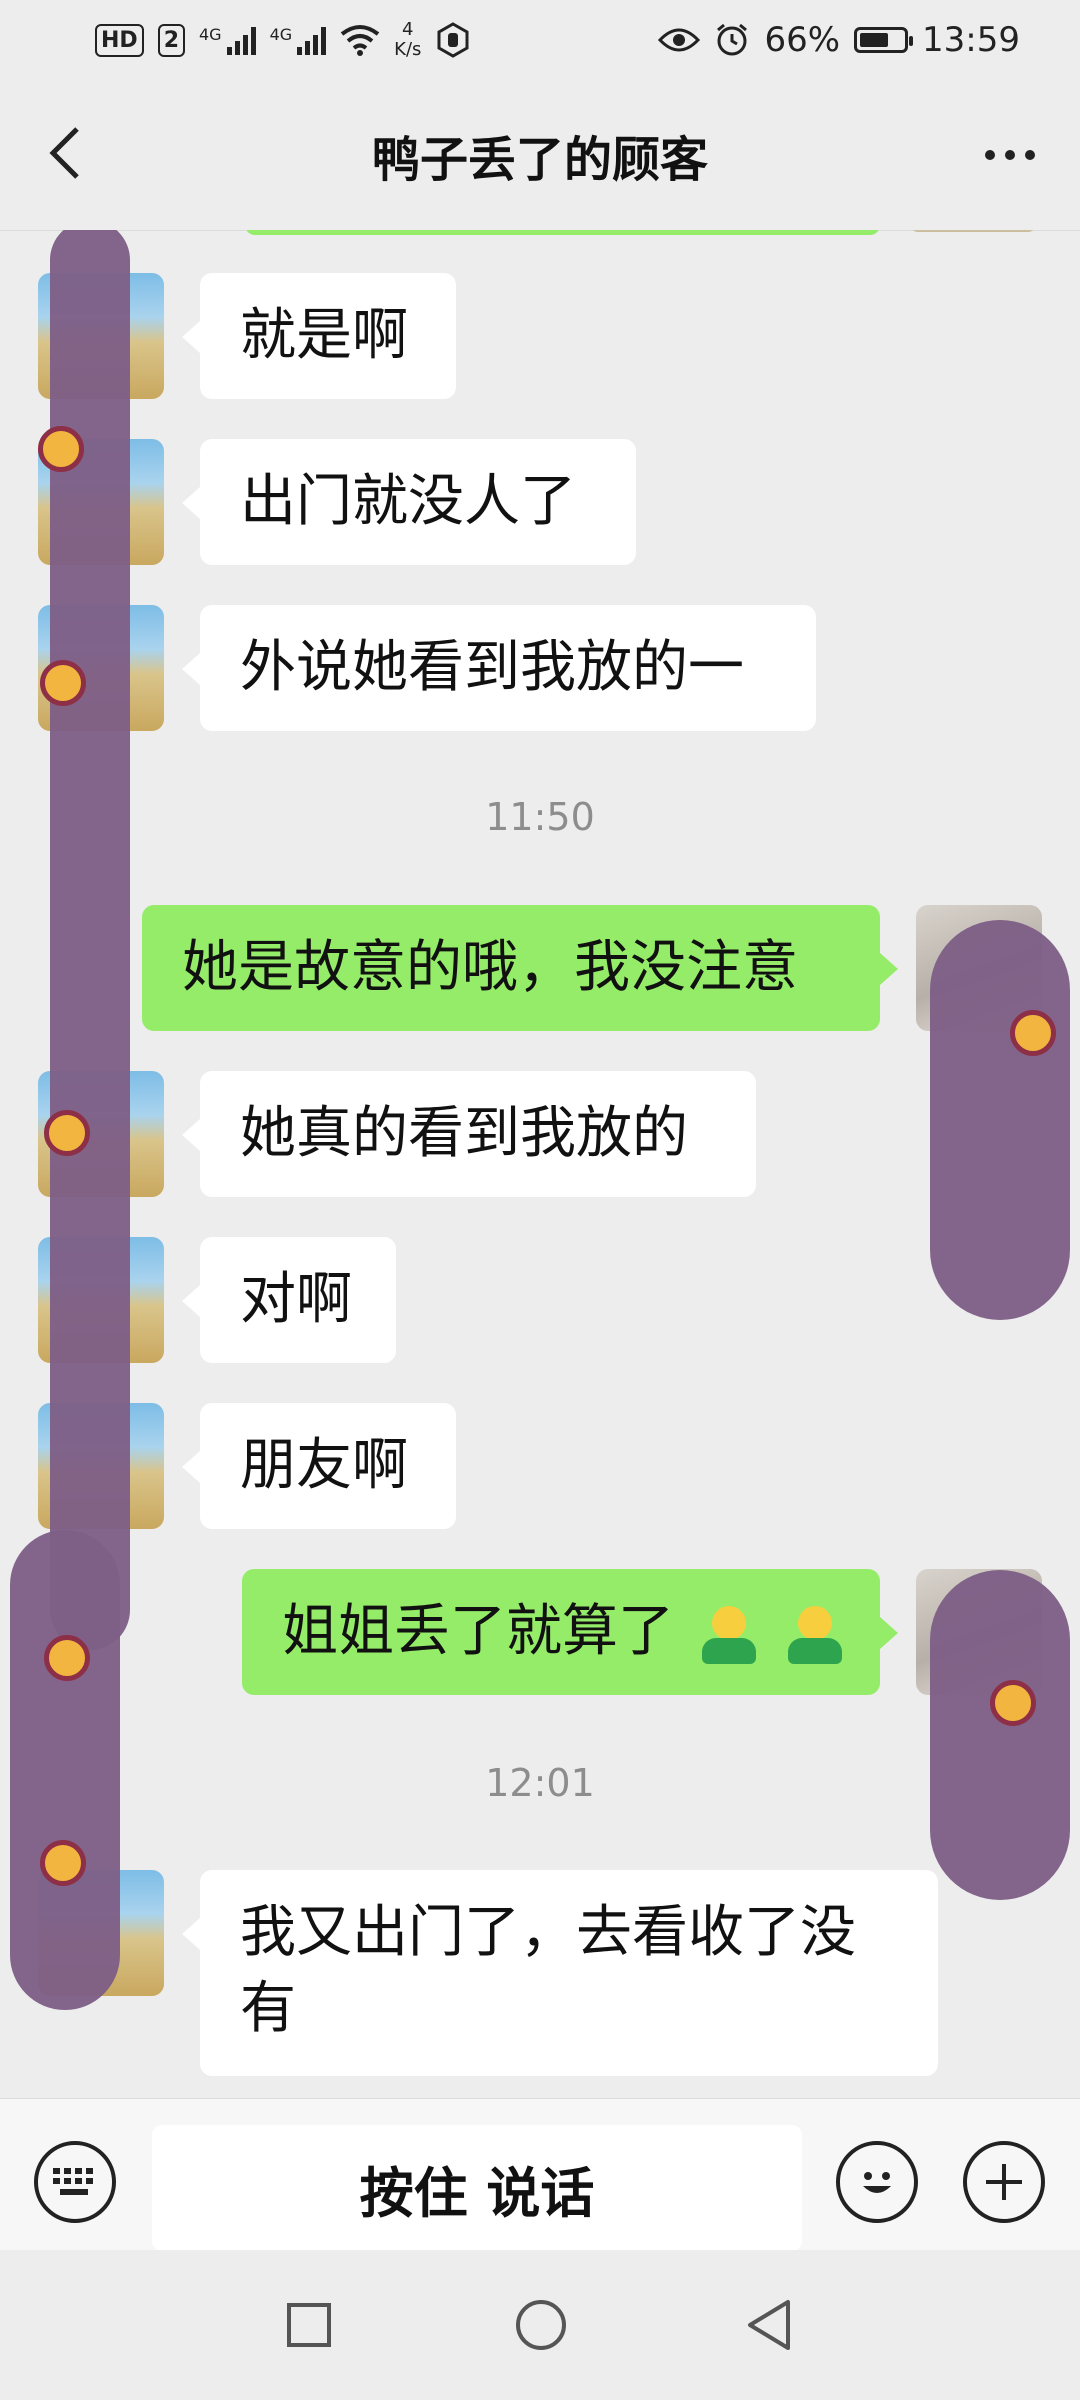  I want to click on emoji-button, so click(877, 2182).